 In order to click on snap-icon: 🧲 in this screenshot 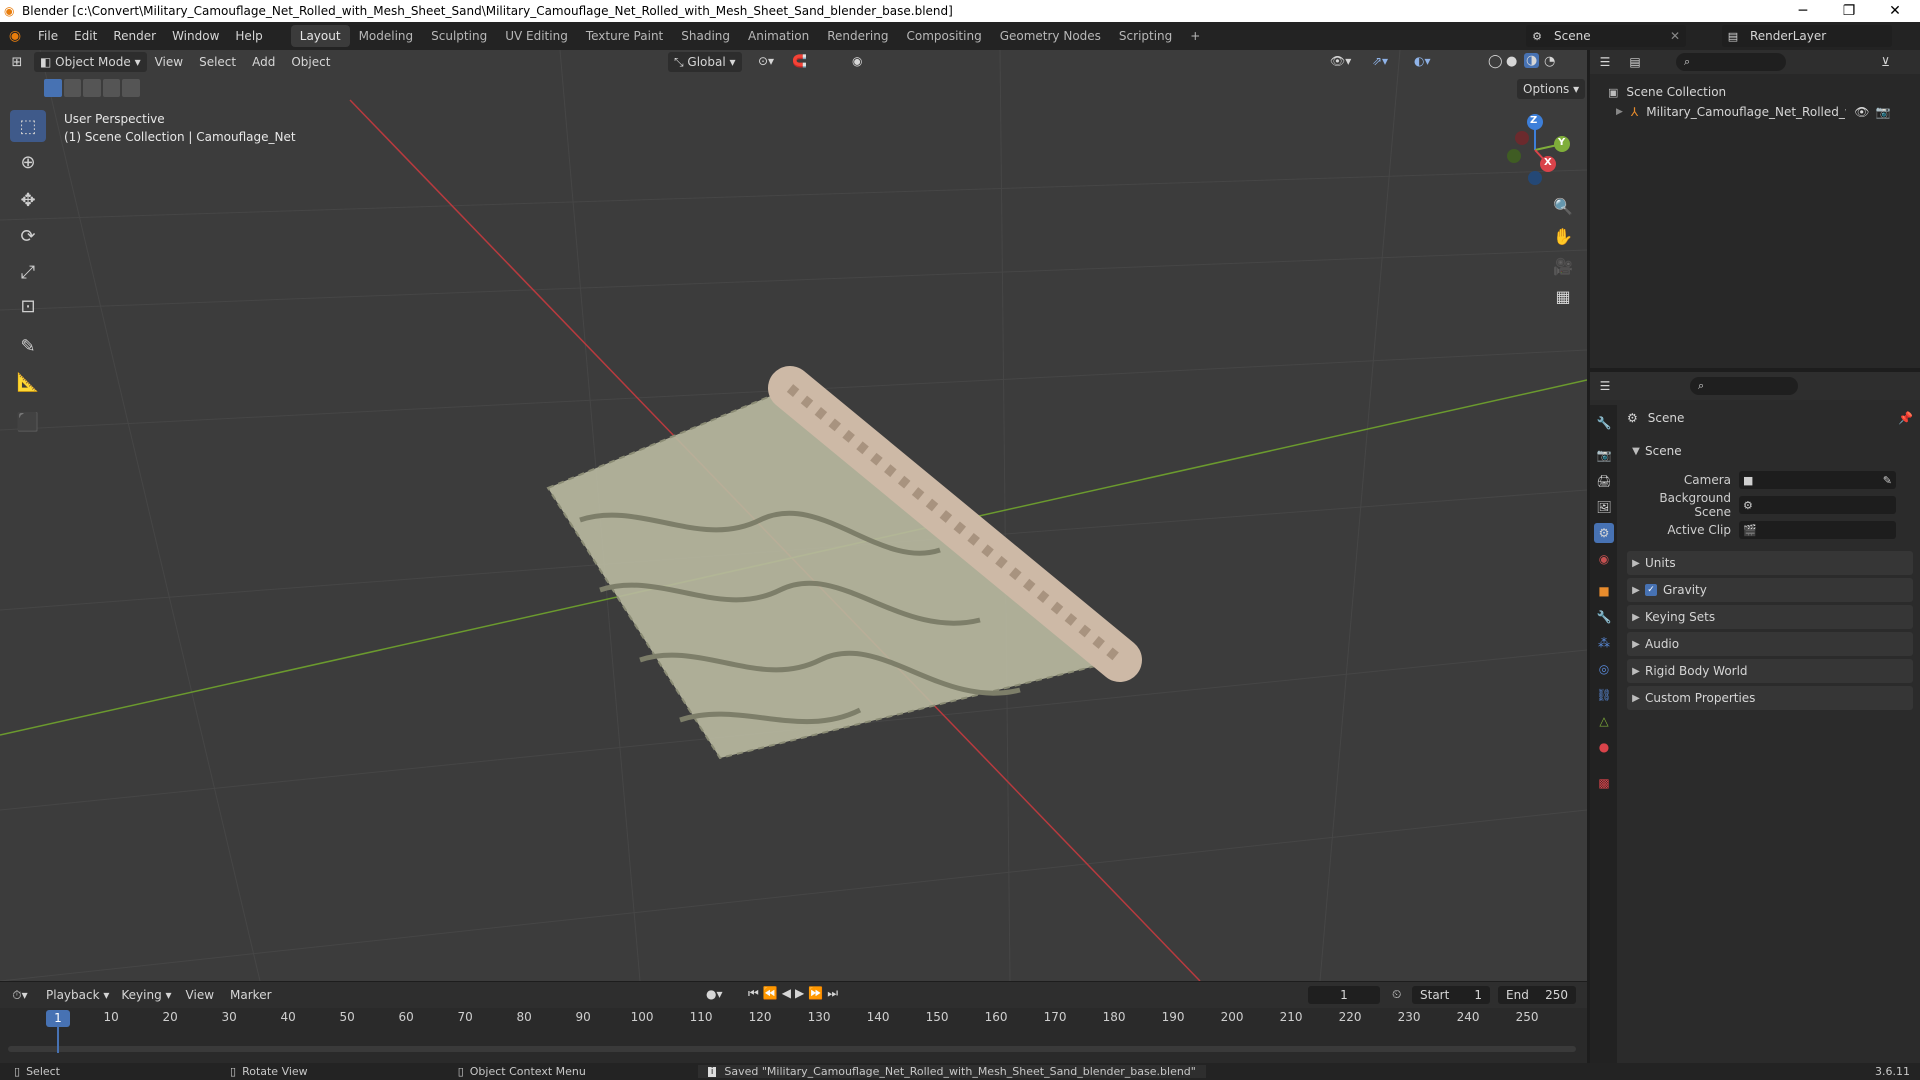, I will do `click(799, 61)`.